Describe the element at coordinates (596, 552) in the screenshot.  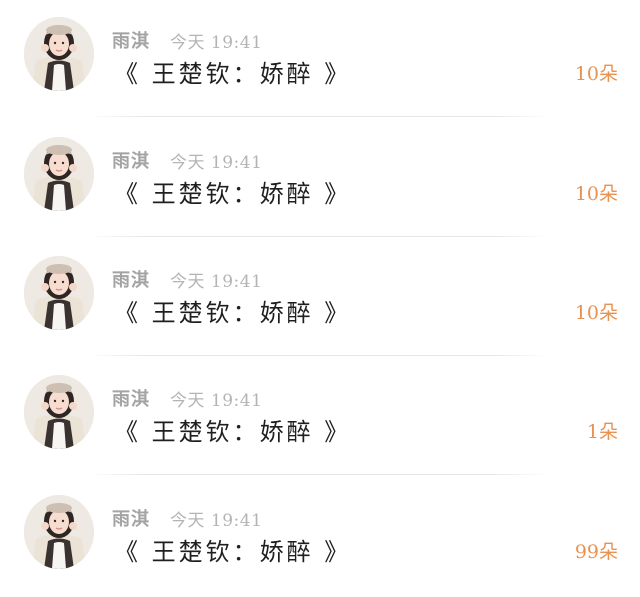
I see `flower-count: 99朵` at that location.